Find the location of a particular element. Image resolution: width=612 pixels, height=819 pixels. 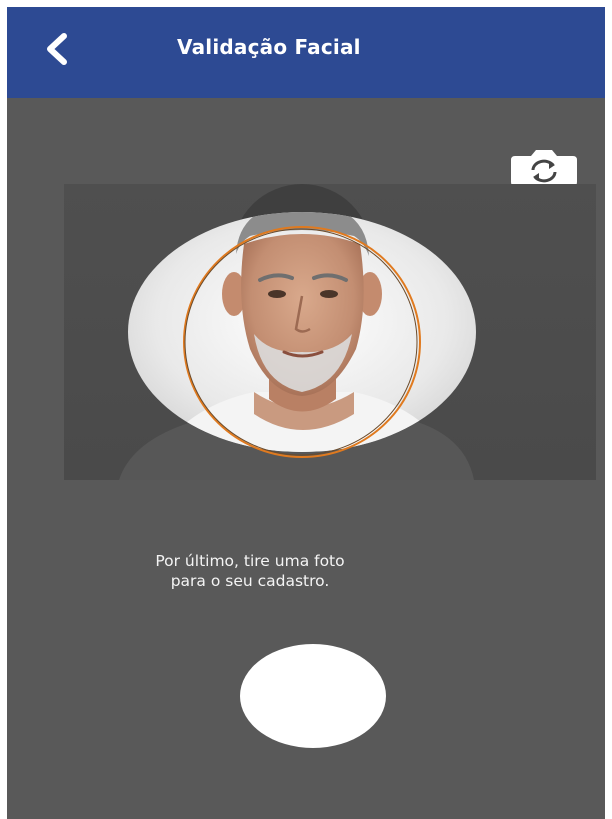

switch-camera-button is located at coordinates (544, 168).